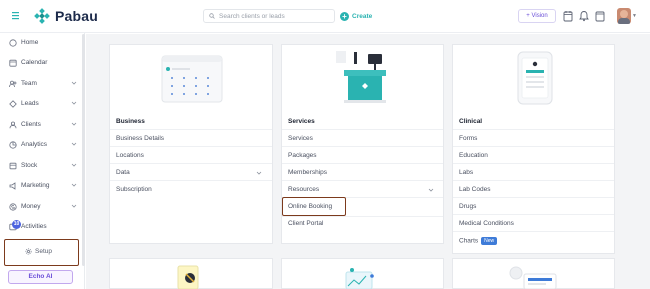 The height and width of the screenshot is (289, 650). Describe the element at coordinates (537, 16) in the screenshot. I see `vision-button: + Vision` at that location.